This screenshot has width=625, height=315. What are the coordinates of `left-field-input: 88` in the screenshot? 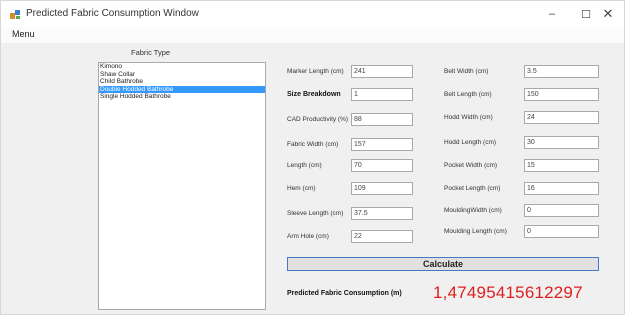 It's located at (382, 119).